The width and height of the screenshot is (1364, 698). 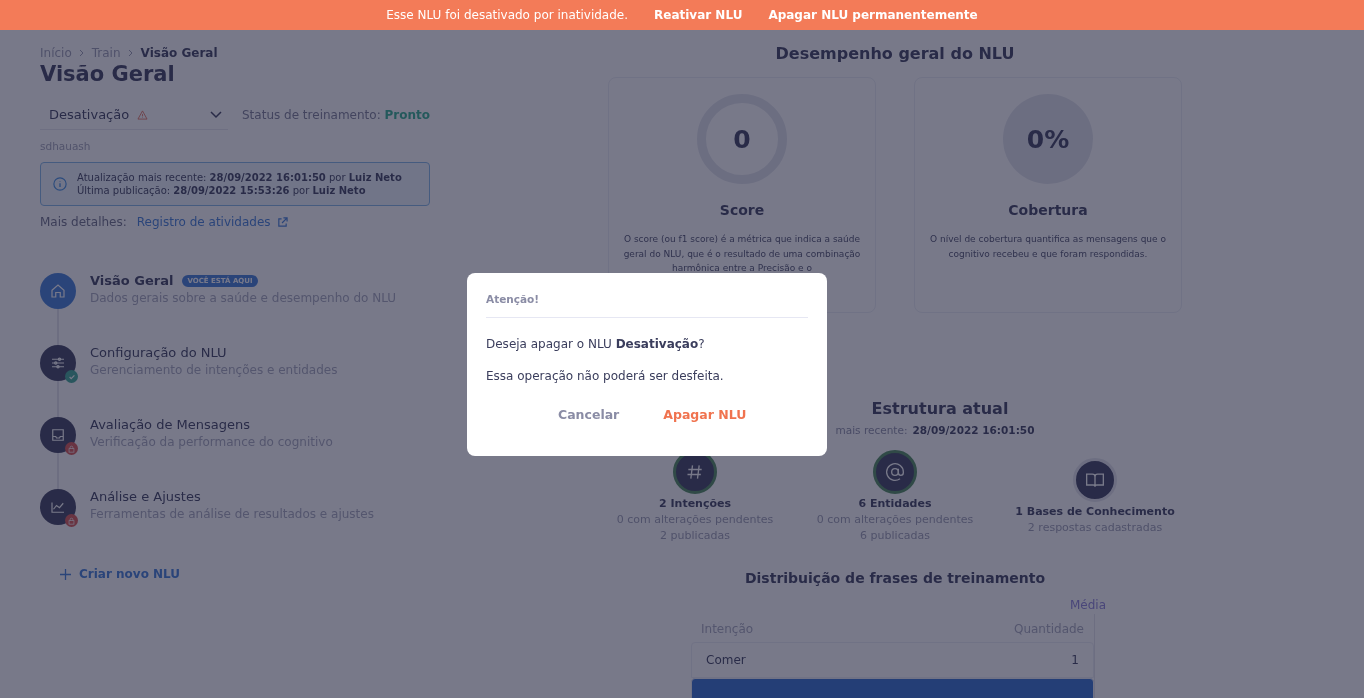 I want to click on inbox-icon, so click(x=58, y=435).